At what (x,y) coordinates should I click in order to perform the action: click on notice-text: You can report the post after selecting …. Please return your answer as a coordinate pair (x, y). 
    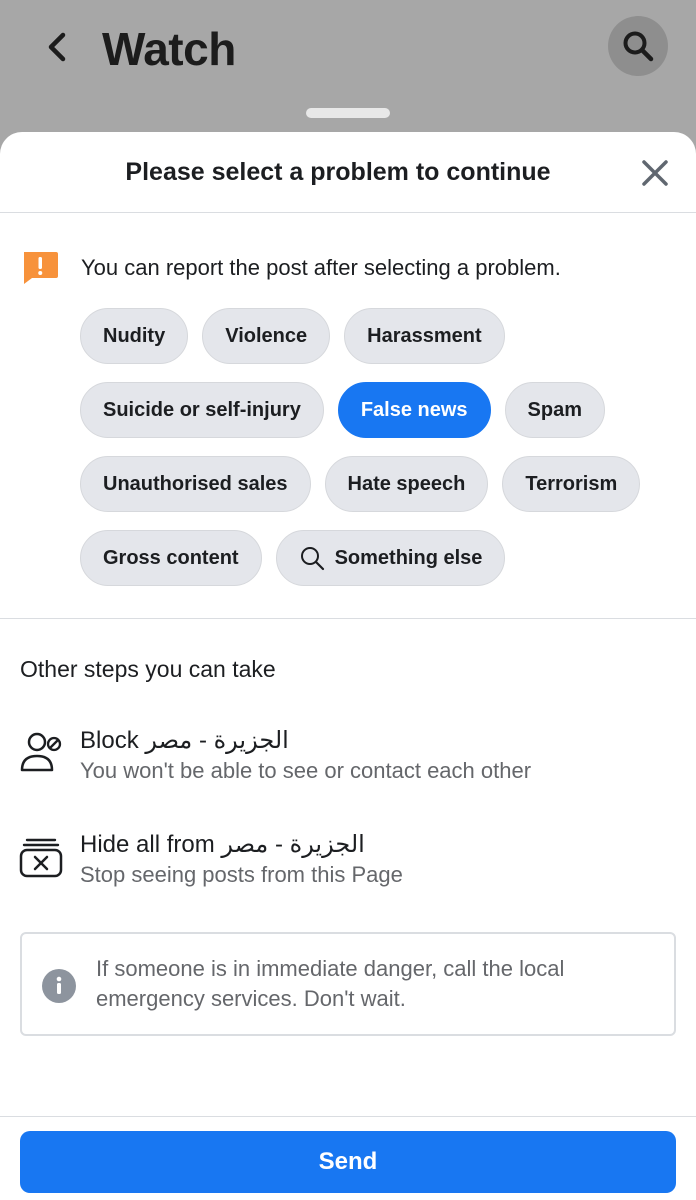
    Looking at the image, I should click on (321, 267).